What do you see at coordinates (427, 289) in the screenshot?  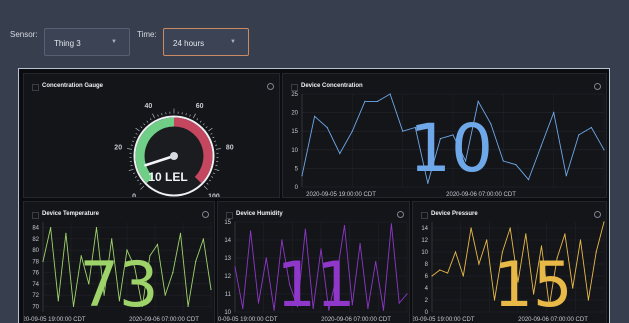 I see `y-tick-label: 4` at bounding box center [427, 289].